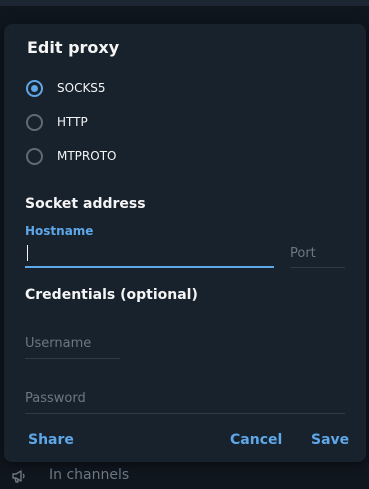 Image resolution: width=369 pixels, height=489 pixels. Describe the element at coordinates (185, 413) in the screenshot. I see `password-underline` at that location.